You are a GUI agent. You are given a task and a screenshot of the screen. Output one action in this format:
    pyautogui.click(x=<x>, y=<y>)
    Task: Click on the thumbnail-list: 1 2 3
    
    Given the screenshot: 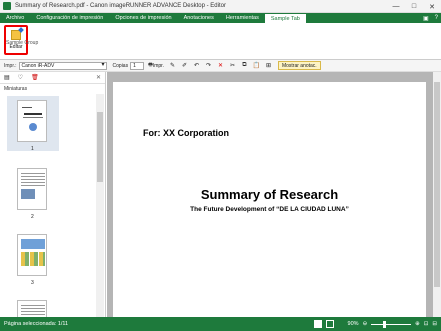 What is the action you would take?
    pyautogui.click(x=48, y=205)
    